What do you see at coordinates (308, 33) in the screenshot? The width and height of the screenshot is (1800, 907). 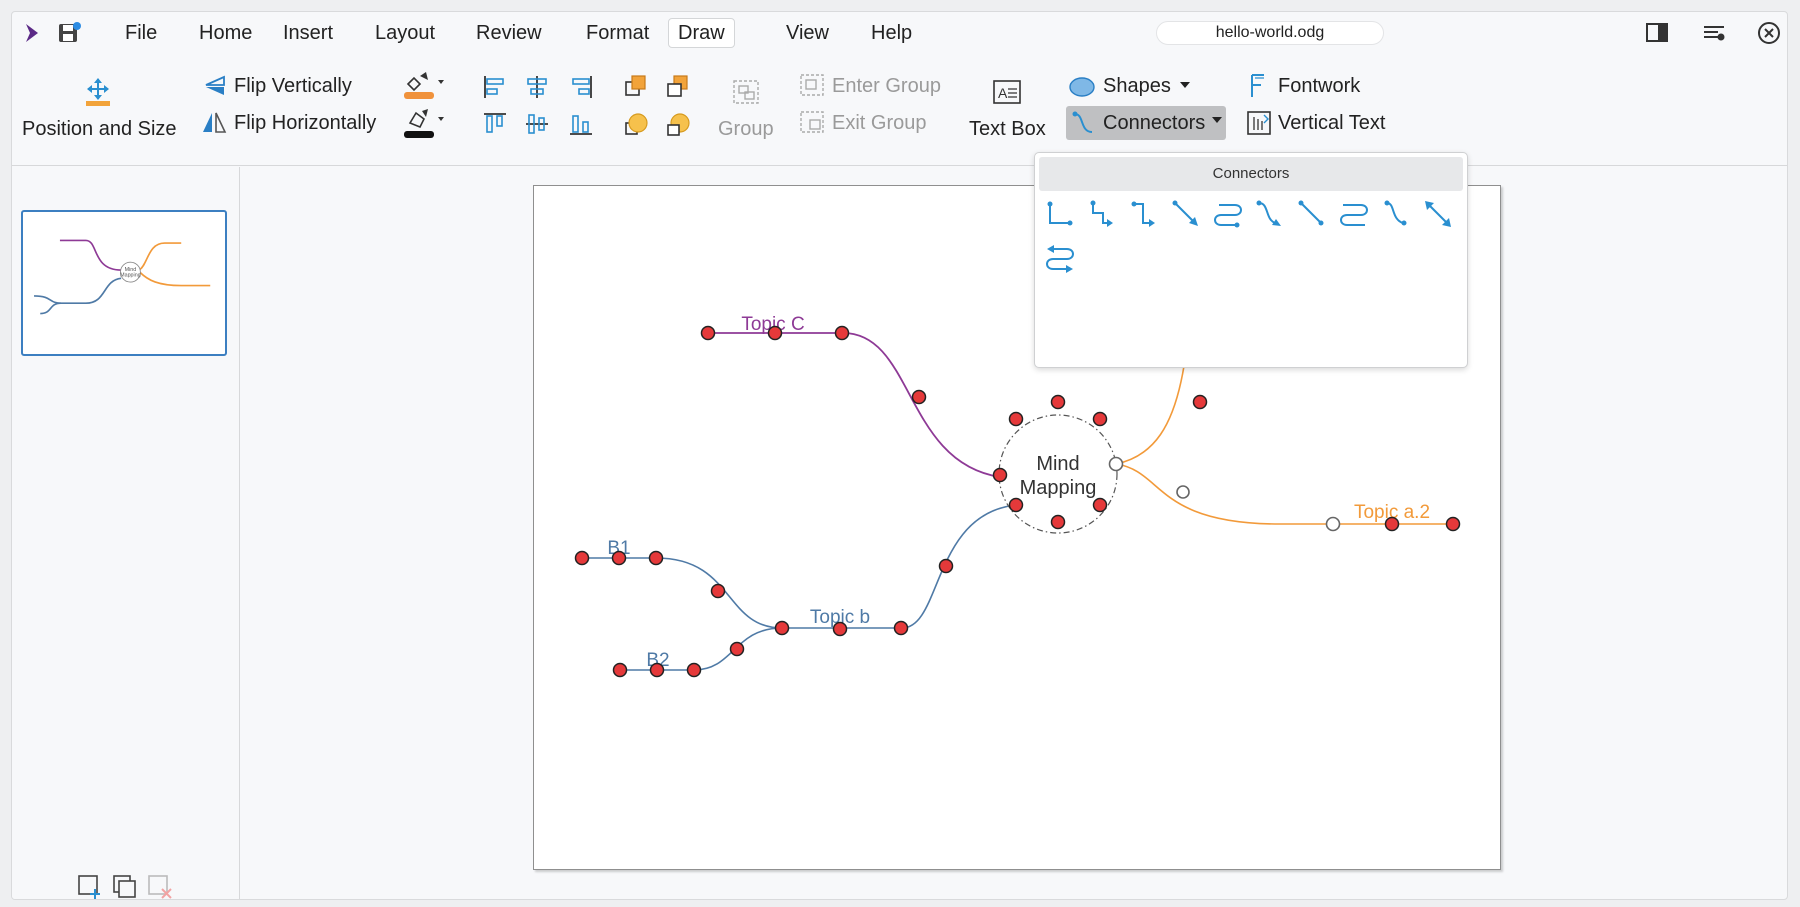 I see `menu-insert: Insert` at bounding box center [308, 33].